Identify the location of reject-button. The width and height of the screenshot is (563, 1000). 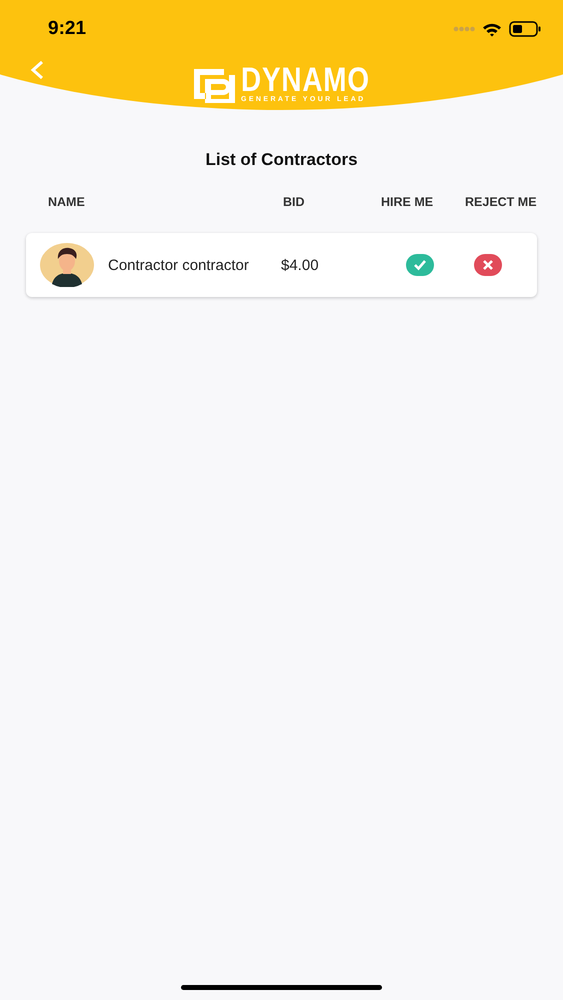
(488, 265).